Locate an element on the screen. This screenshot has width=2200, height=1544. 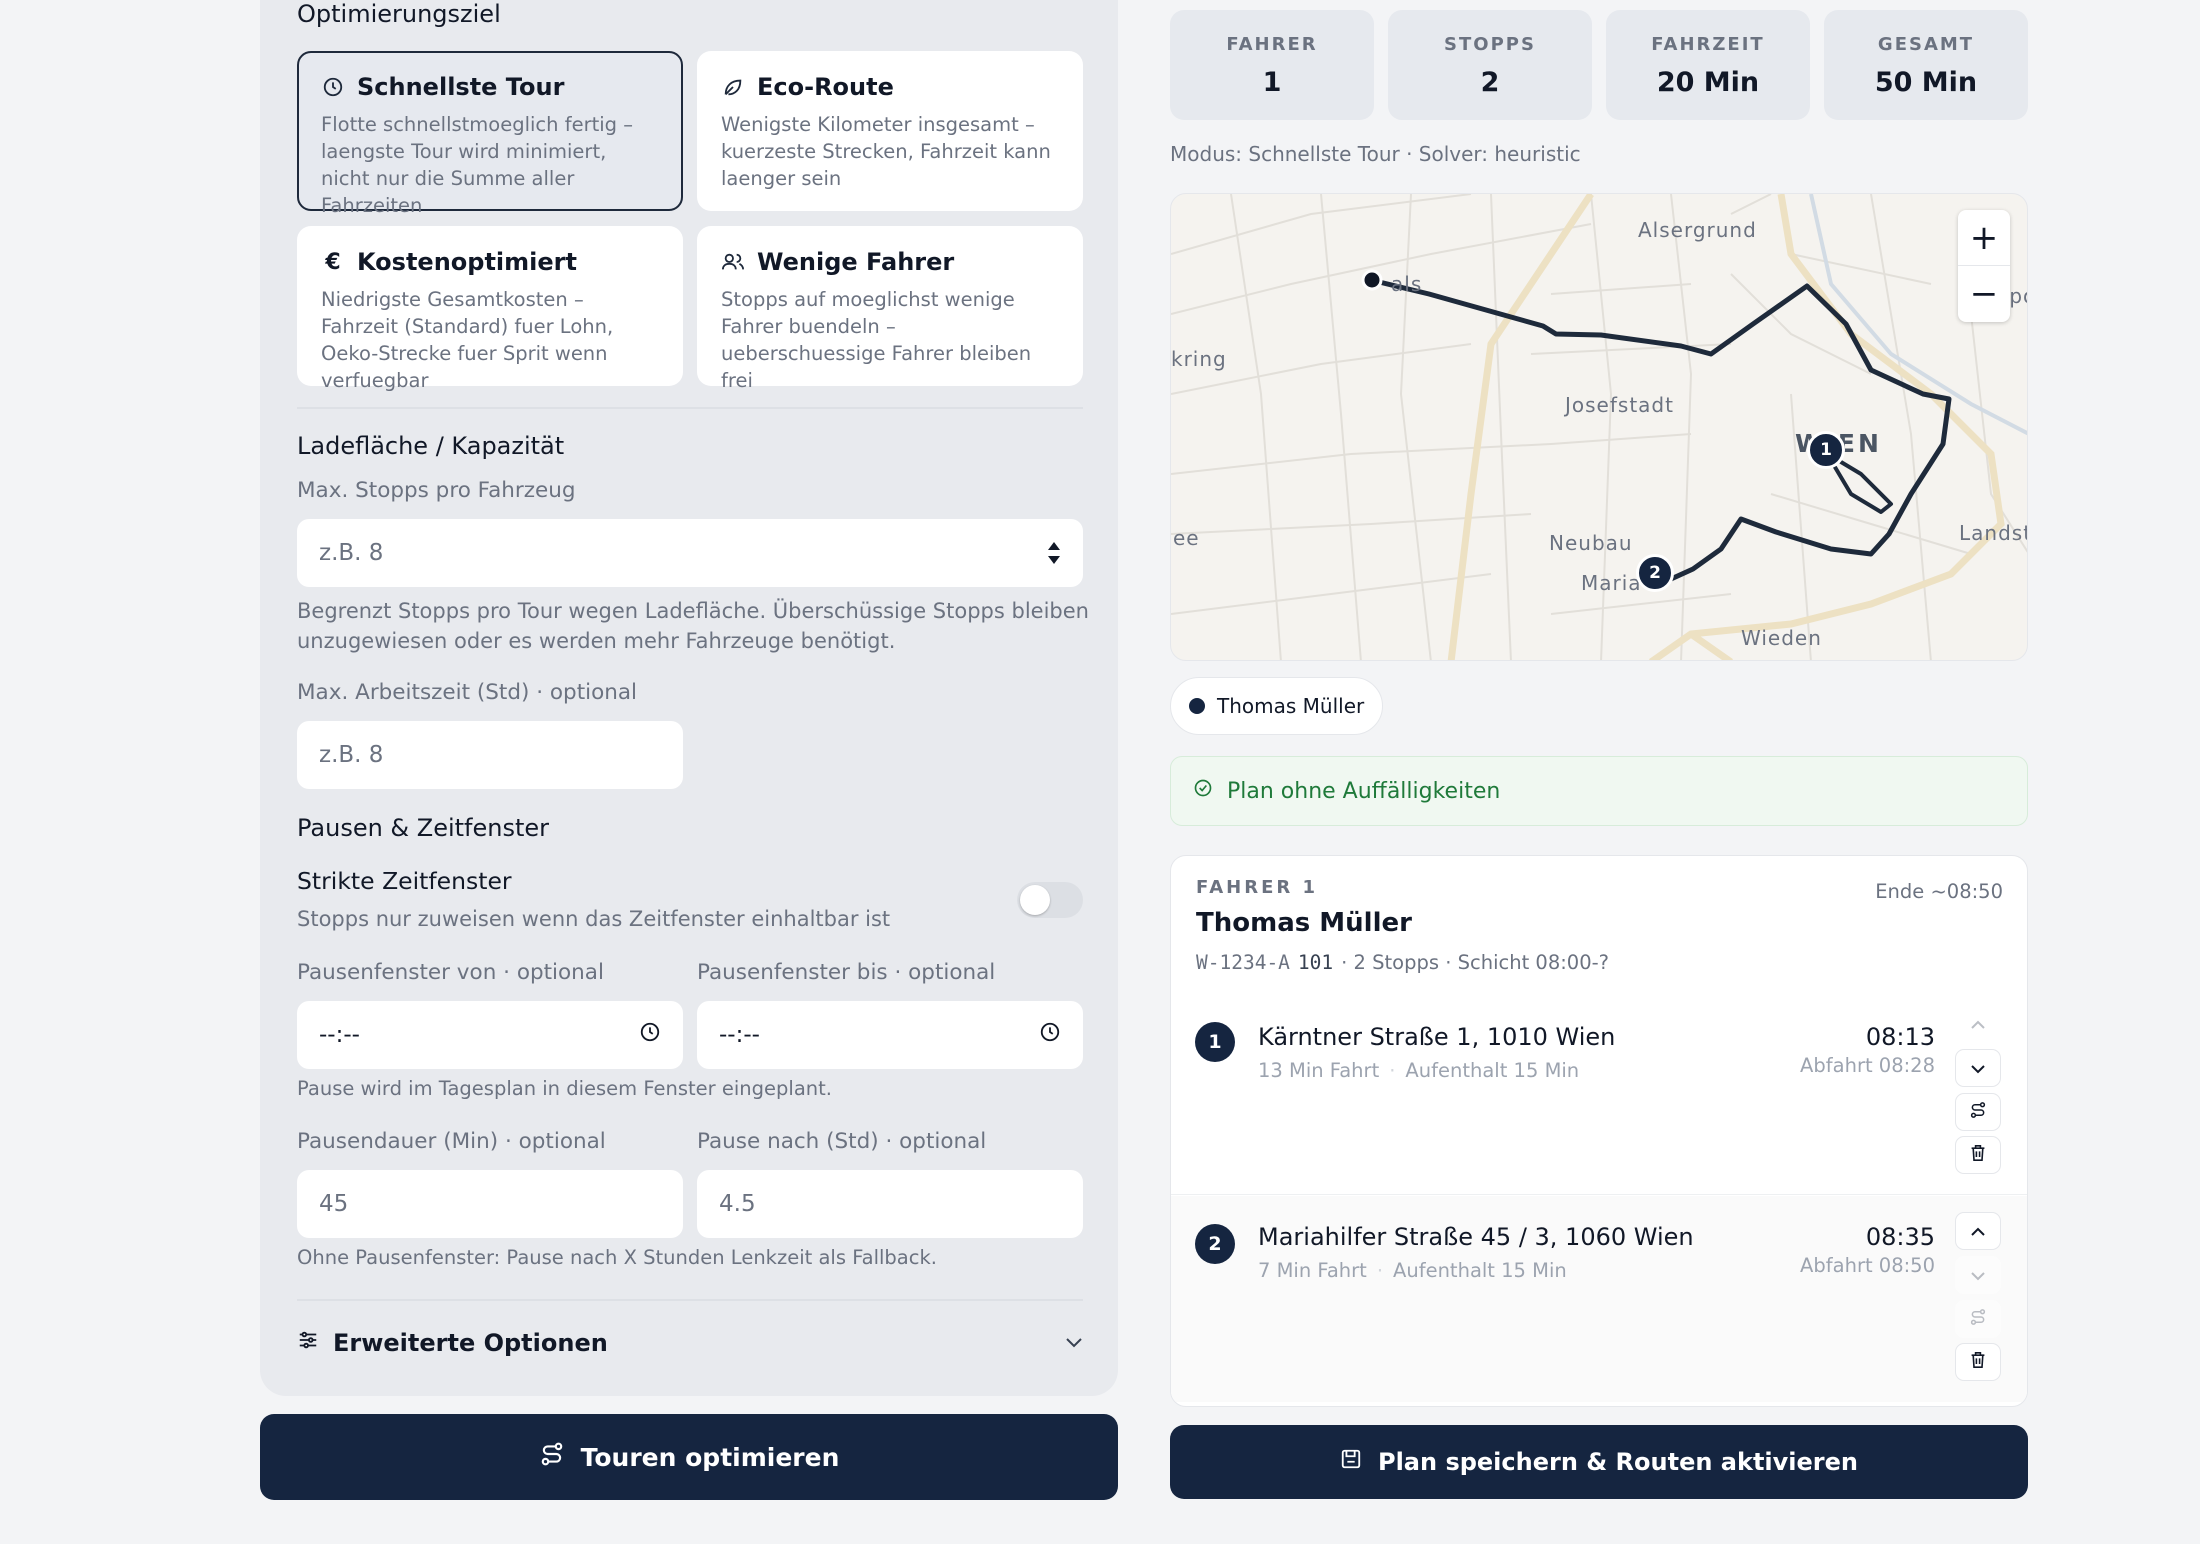
sliders-icon is located at coordinates (308, 1343).